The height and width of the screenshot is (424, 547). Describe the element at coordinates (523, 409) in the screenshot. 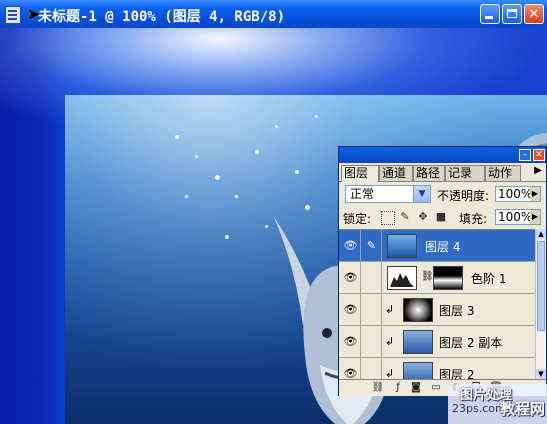

I see `watermark-text-3: 教程网` at that location.